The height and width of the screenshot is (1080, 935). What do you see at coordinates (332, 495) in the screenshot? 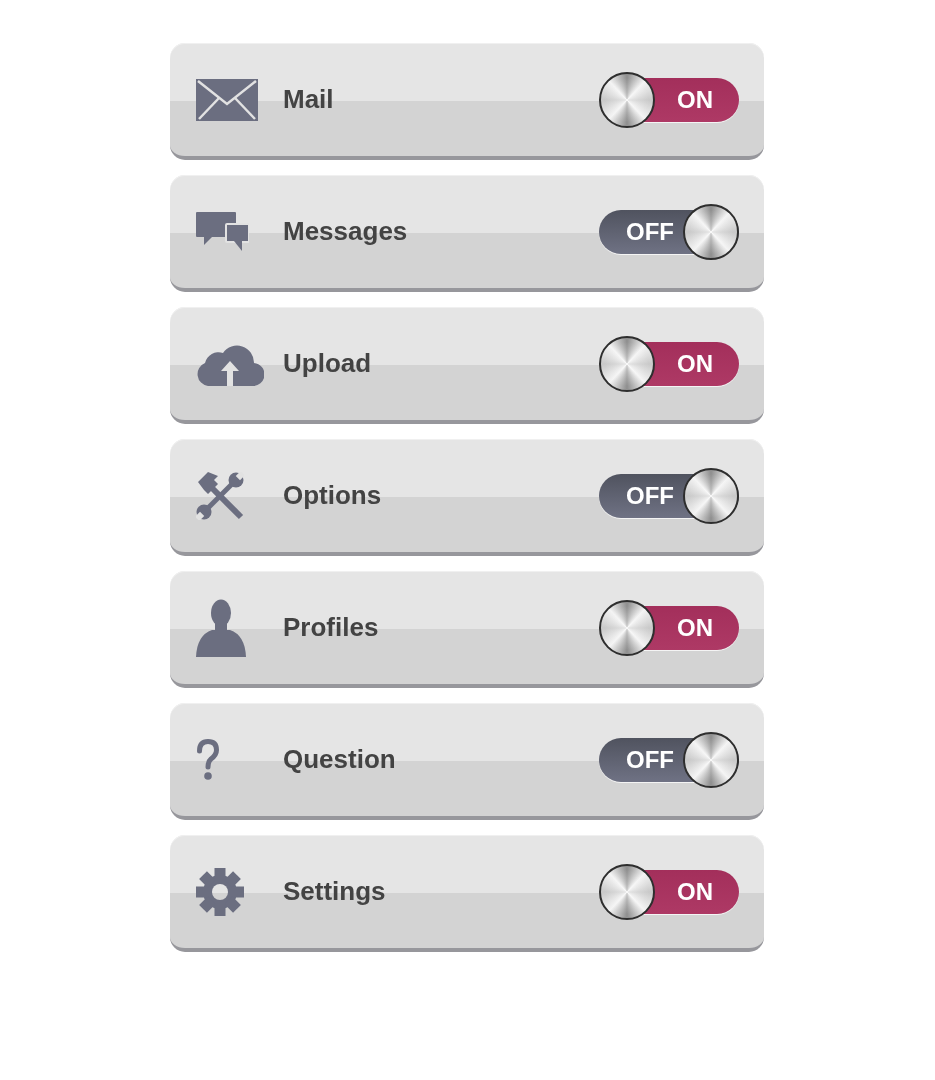
I see `setting-label: Options` at bounding box center [332, 495].